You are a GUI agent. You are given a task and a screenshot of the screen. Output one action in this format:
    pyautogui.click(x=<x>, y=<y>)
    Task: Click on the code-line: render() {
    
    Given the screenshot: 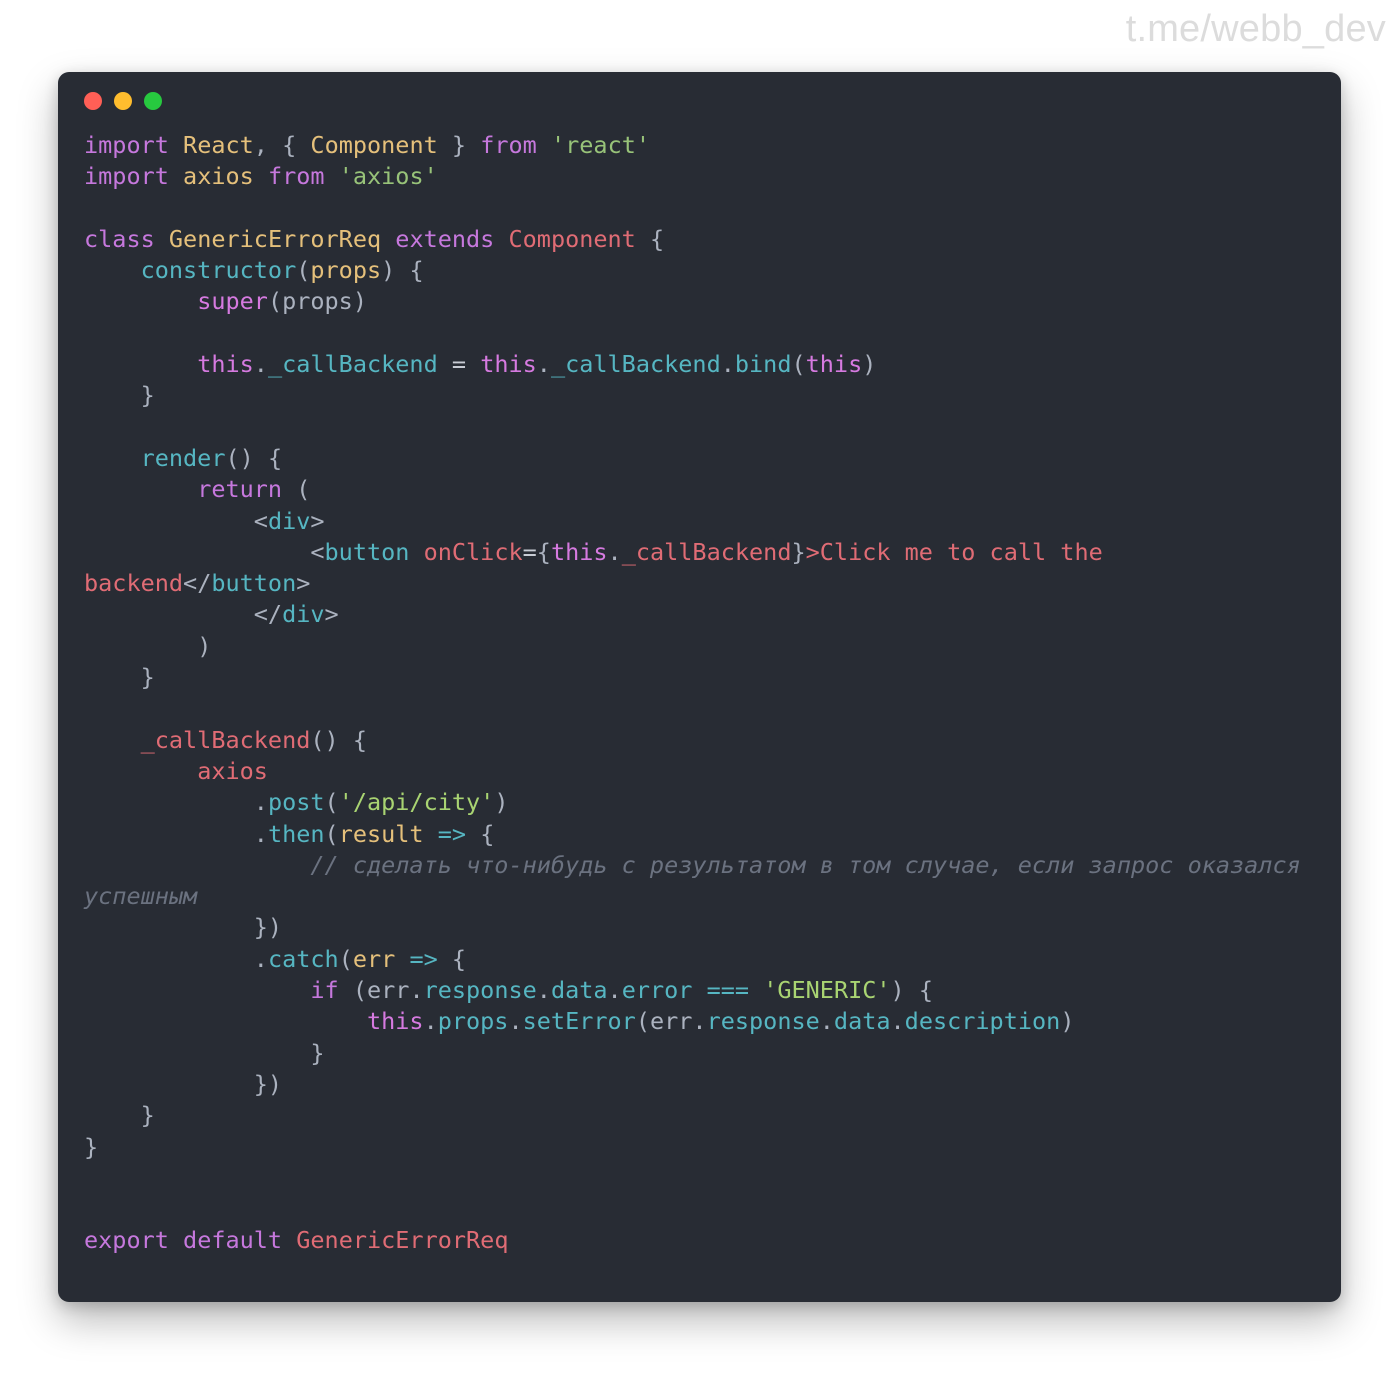 What is the action you would take?
    pyautogui.click(x=211, y=457)
    